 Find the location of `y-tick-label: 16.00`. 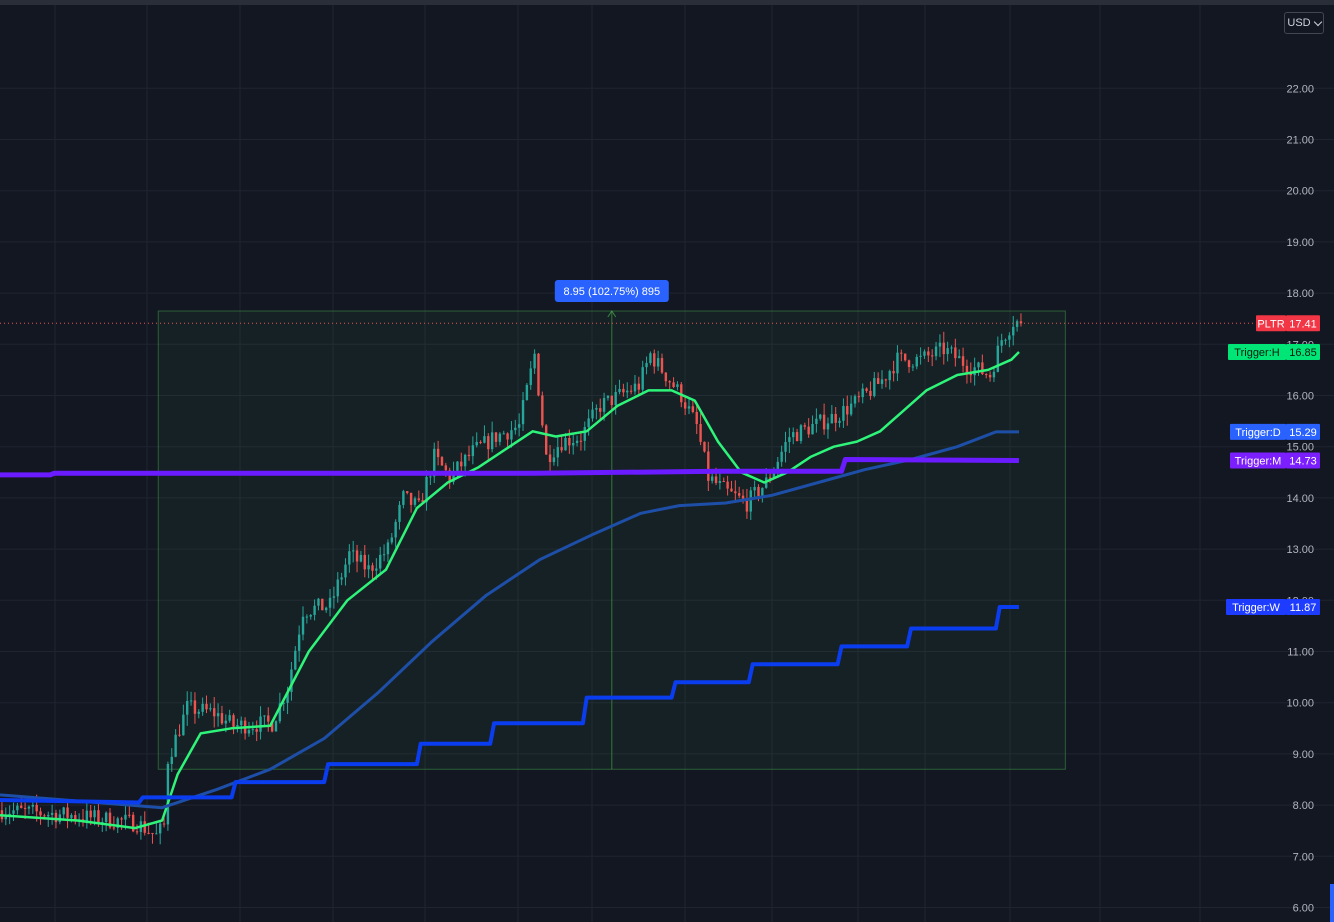

y-tick-label: 16.00 is located at coordinates (1300, 397).